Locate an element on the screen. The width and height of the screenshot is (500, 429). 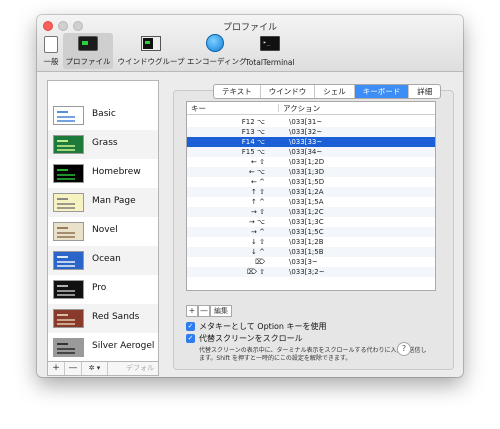
toolbar-general: 一般 is located at coordinates (51, 51).